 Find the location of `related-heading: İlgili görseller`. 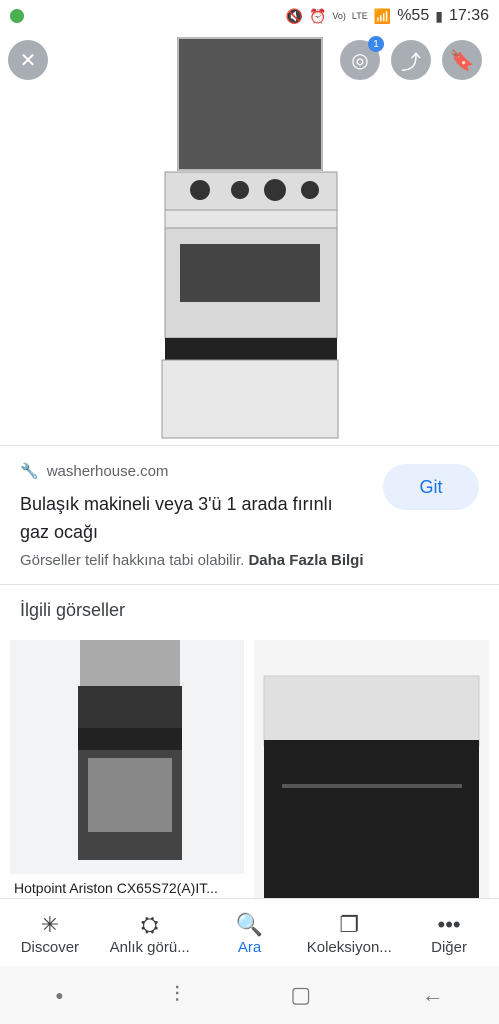

related-heading: İlgili görseller is located at coordinates (73, 610).